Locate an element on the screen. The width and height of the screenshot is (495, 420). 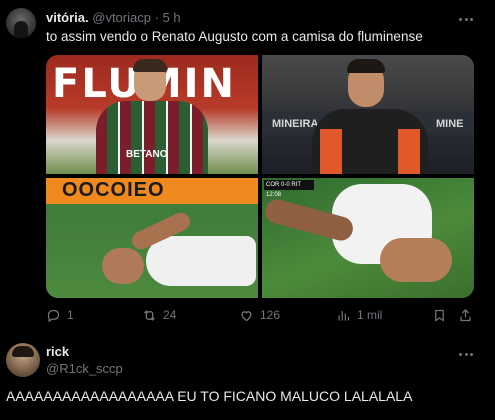
media-photo-2: MINEIRA MINE is located at coordinates (368, 114).